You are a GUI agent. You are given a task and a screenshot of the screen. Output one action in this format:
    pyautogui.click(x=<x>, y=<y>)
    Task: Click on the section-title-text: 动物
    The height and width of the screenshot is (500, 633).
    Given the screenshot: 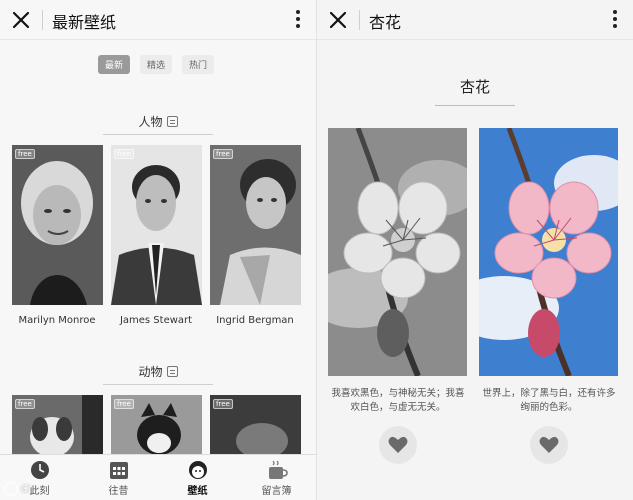 What is the action you would take?
    pyautogui.click(x=150, y=372)
    